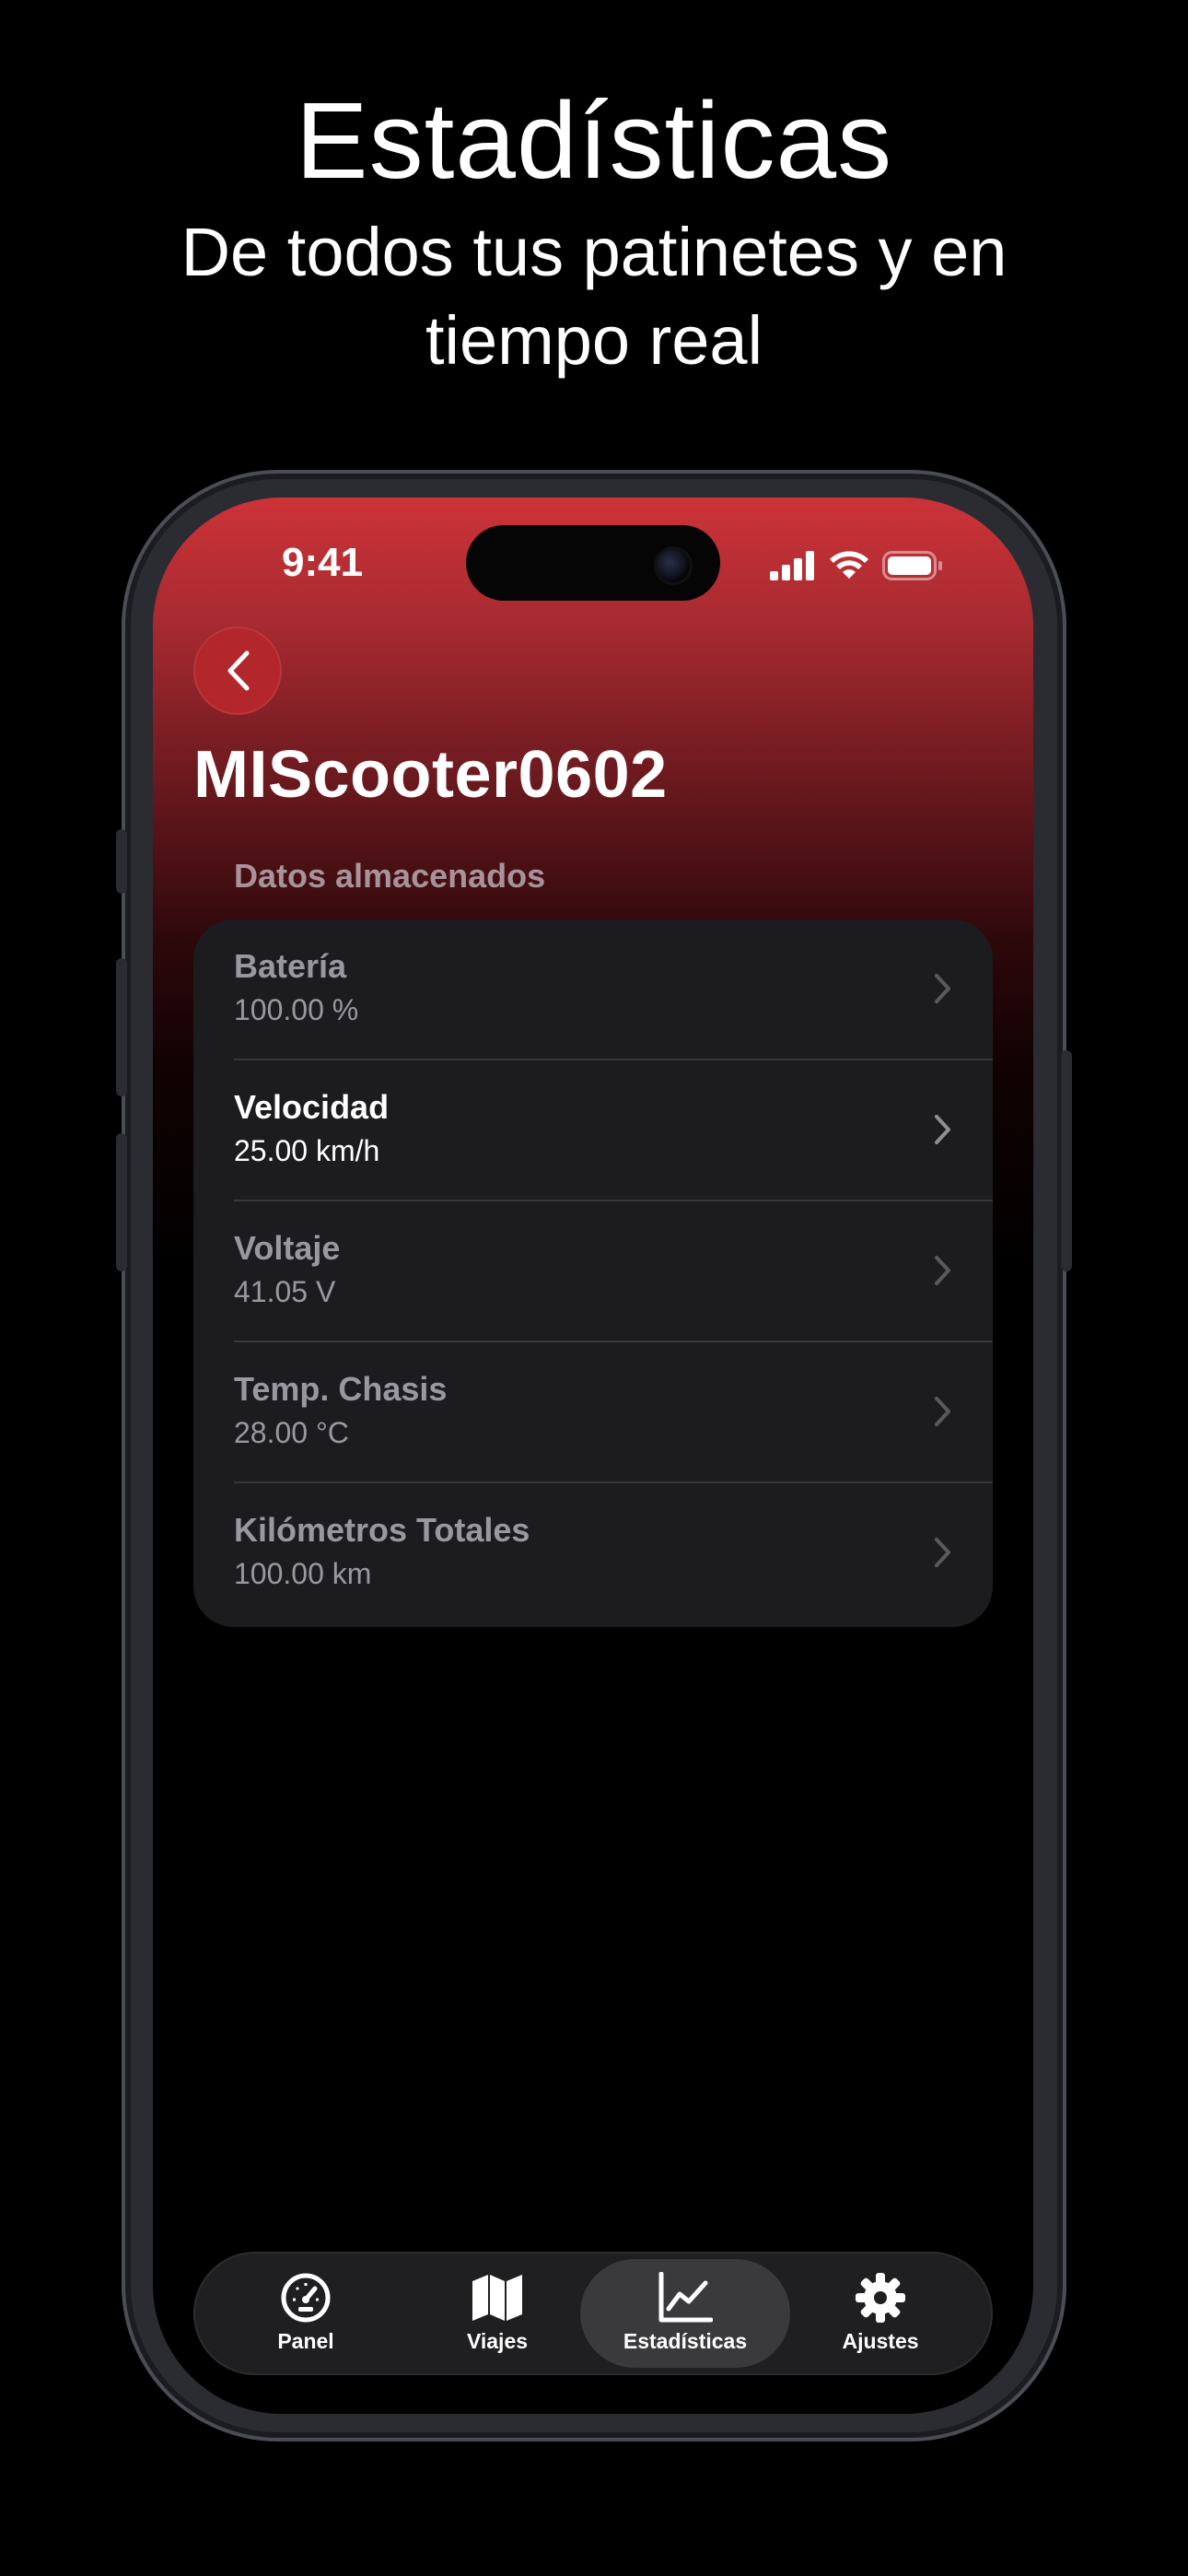 This screenshot has width=1188, height=2576. What do you see at coordinates (912, 565) in the screenshot?
I see `battery-icon` at bounding box center [912, 565].